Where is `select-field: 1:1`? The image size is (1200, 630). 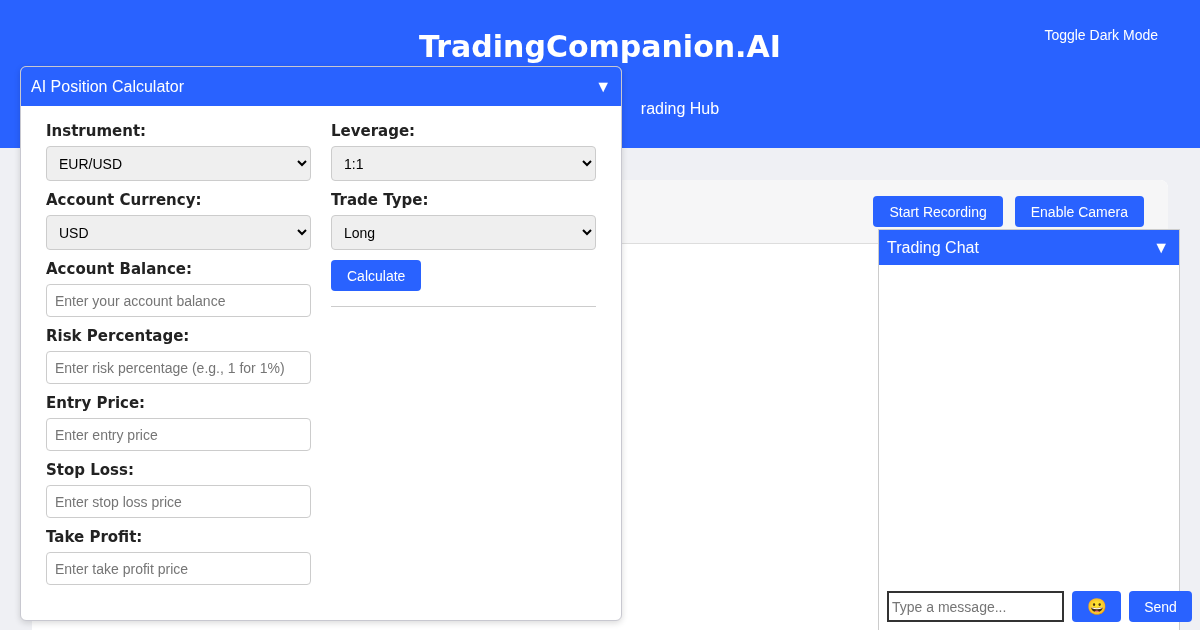
select-field: 1:1 is located at coordinates (463, 163).